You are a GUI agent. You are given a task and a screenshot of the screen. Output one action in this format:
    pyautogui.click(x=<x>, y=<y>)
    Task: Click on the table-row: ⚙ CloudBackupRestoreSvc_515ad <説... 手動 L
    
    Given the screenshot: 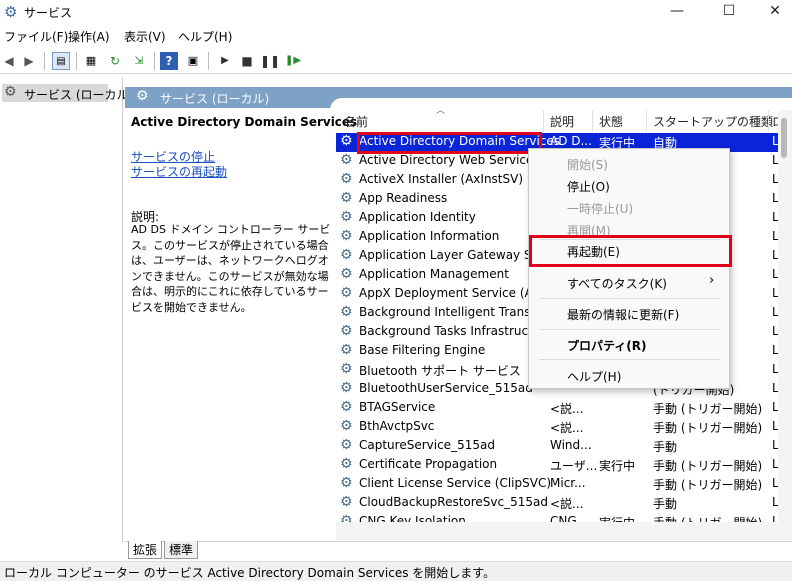 What is the action you would take?
    pyautogui.click(x=564, y=503)
    